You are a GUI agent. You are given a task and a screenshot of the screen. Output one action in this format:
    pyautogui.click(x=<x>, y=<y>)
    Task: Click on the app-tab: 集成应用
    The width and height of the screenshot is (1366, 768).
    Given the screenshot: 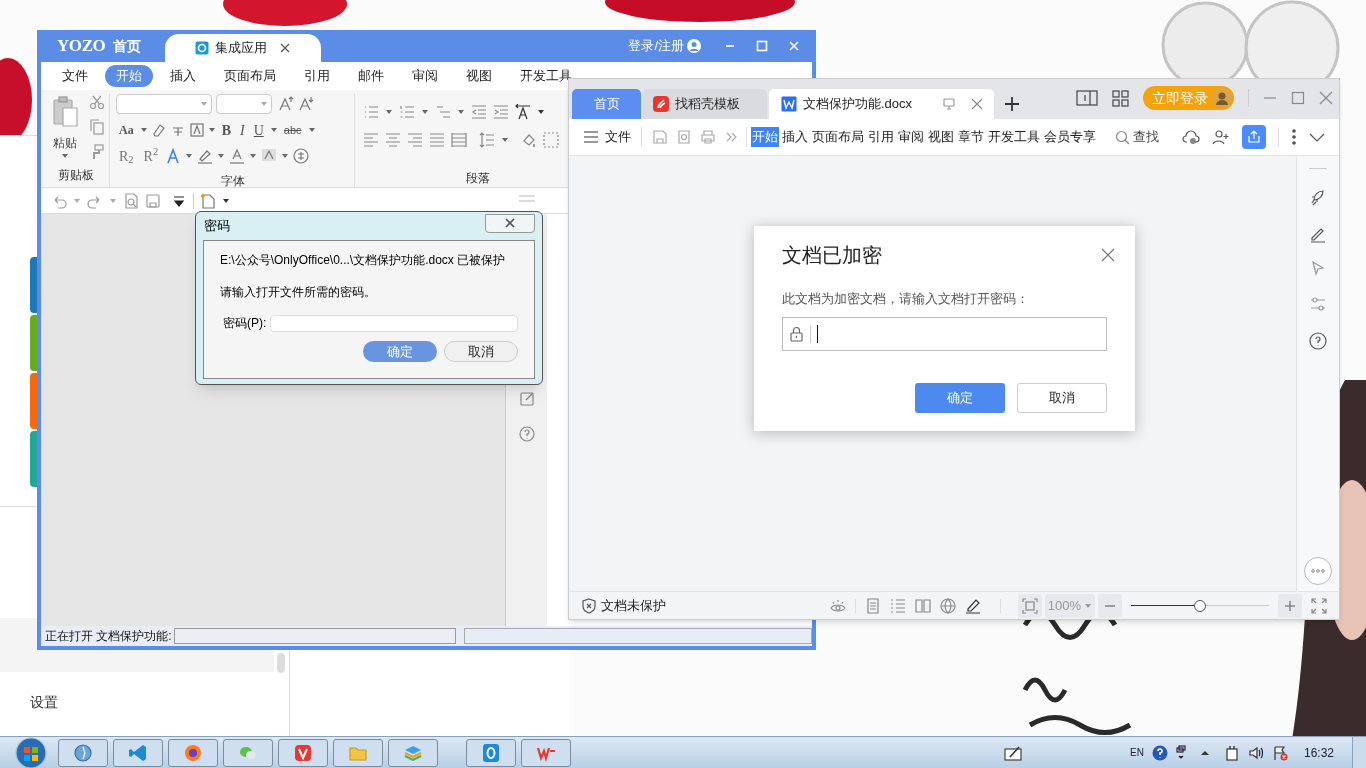 What is the action you would take?
    pyautogui.click(x=243, y=48)
    